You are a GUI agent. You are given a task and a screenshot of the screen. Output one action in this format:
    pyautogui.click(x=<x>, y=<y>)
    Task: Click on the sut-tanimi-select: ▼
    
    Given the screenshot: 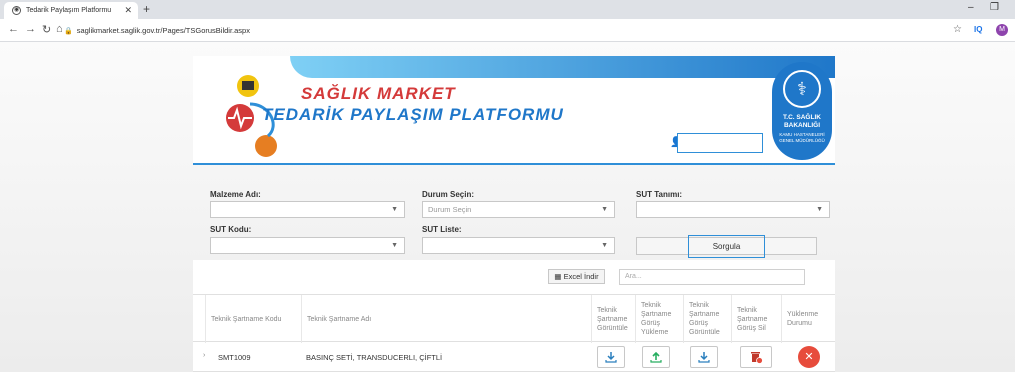 What is the action you would take?
    pyautogui.click(x=733, y=209)
    